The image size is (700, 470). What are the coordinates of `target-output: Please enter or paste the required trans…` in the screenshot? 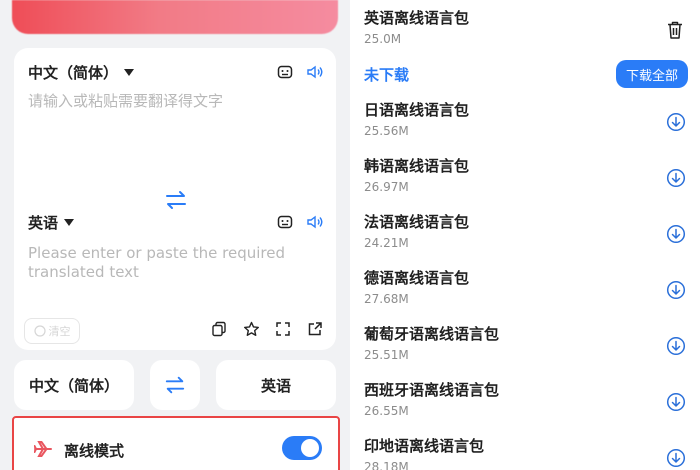 It's located at (156, 263).